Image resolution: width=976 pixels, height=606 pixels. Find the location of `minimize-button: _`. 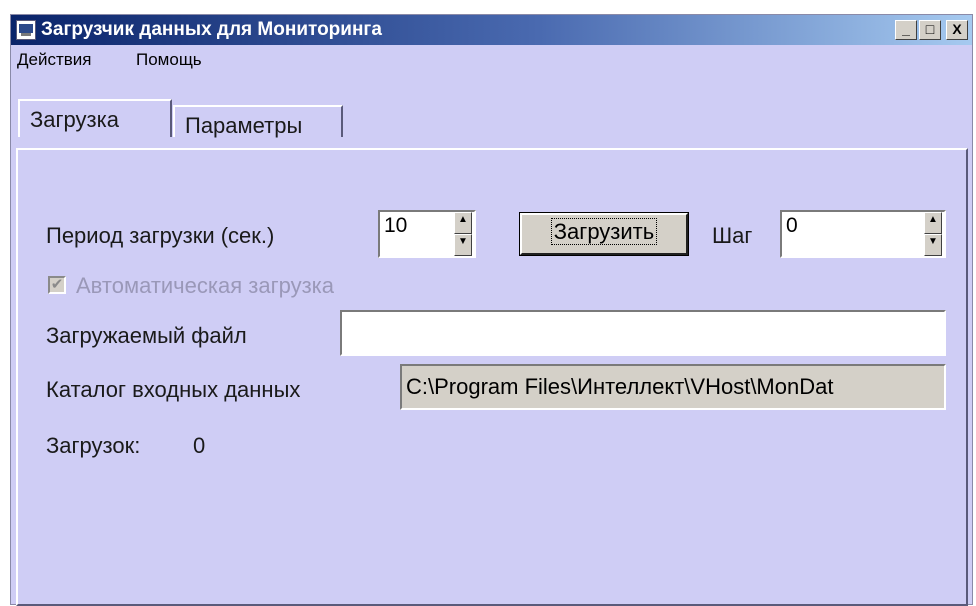

minimize-button: _ is located at coordinates (906, 30).